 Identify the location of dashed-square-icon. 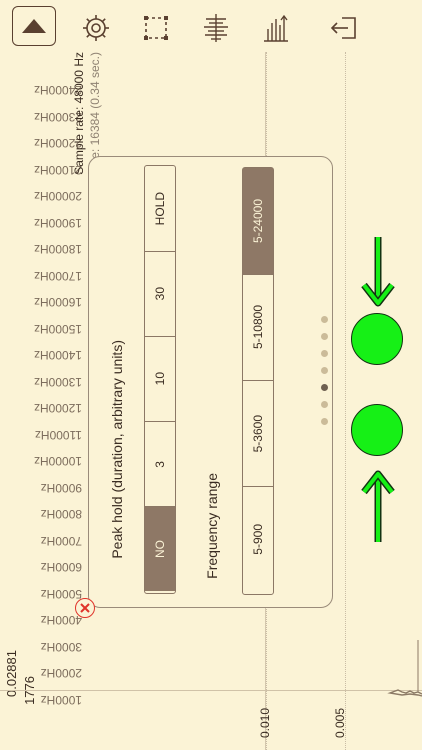
(156, 28).